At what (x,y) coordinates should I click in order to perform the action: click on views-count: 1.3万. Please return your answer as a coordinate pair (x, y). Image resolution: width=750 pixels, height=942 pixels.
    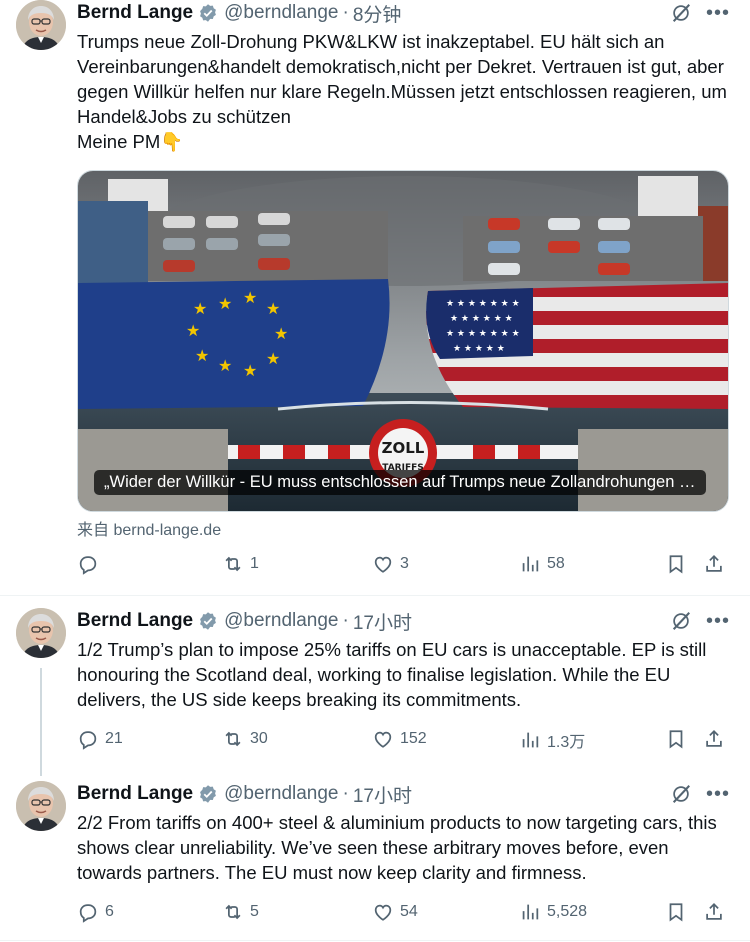
    Looking at the image, I should click on (566, 742).